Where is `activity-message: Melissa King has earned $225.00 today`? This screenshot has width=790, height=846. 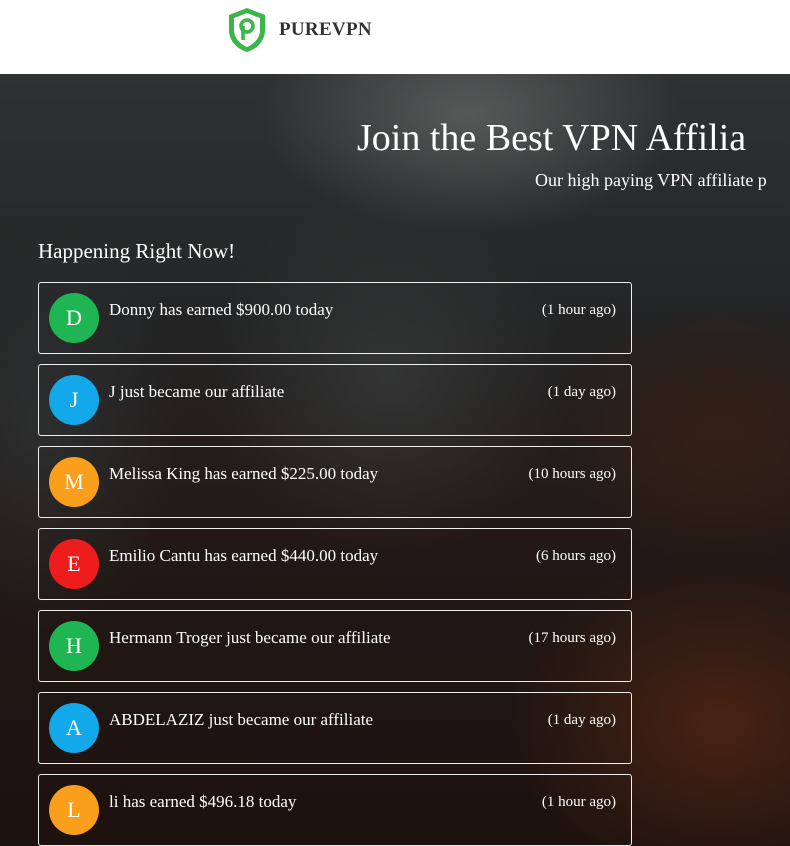 activity-message: Melissa King has earned $225.00 today is located at coordinates (244, 473).